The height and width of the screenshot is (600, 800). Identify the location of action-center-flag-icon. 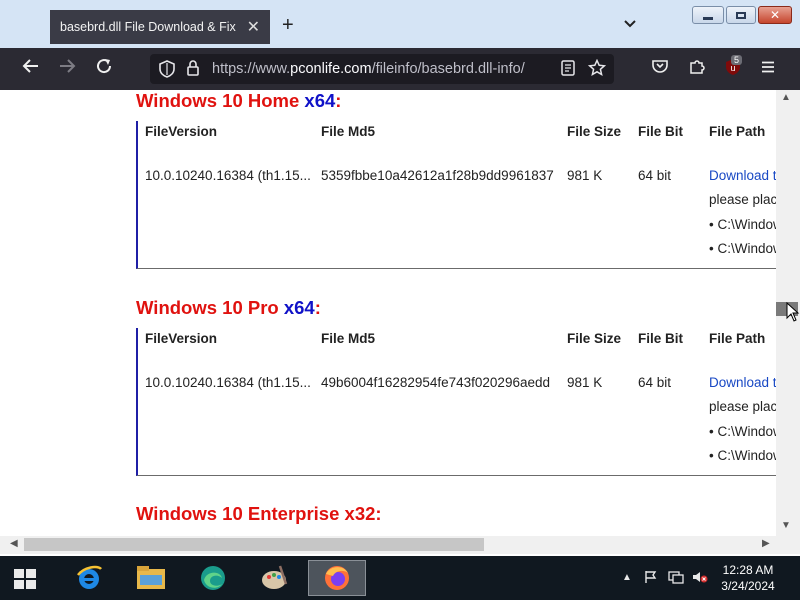
(651, 578).